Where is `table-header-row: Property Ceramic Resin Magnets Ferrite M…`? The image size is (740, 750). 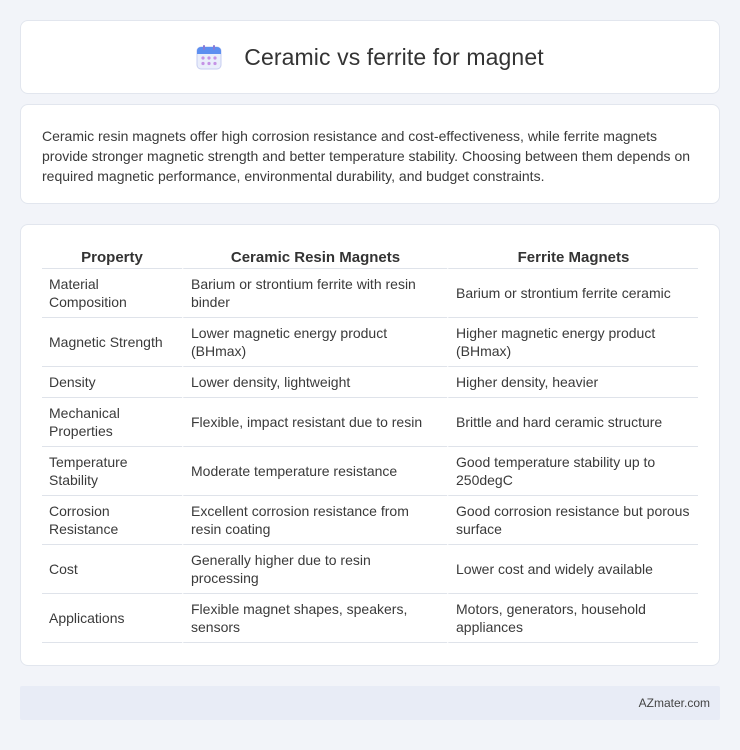 table-header-row: Property Ceramic Resin Magnets Ferrite M… is located at coordinates (370, 258).